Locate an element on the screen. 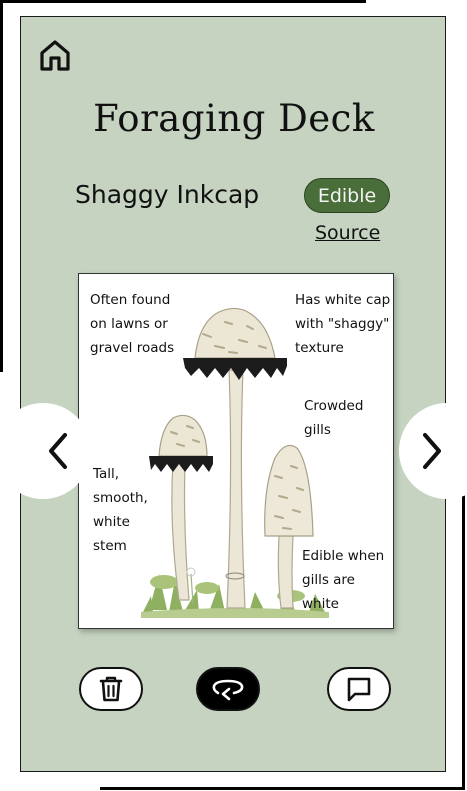  chevron-right-icon is located at coordinates (432, 451).